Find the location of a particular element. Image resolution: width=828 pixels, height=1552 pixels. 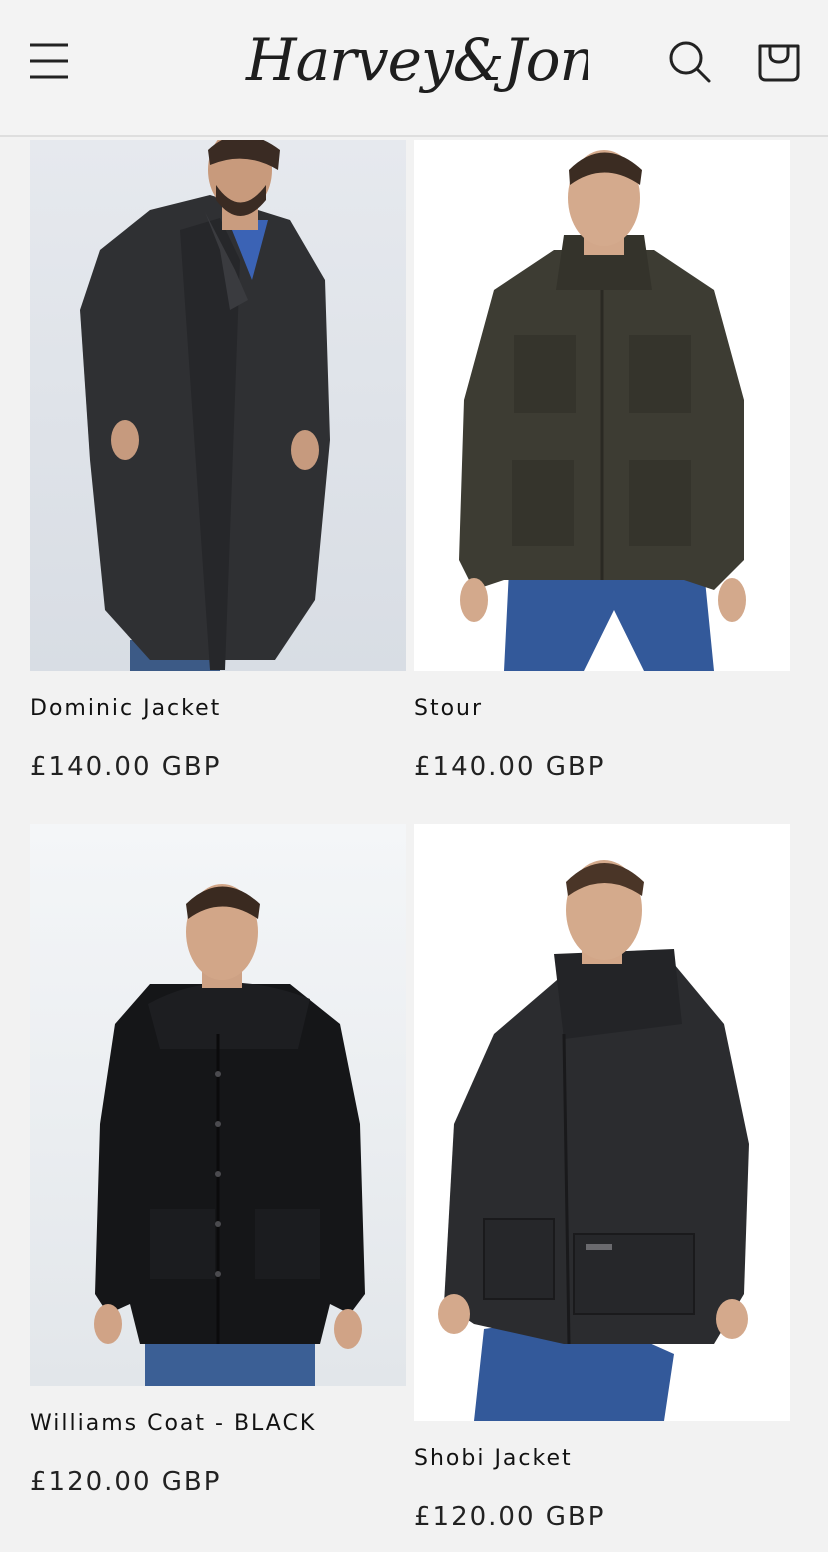

hamburger-menu-icon is located at coordinates (49, 61).